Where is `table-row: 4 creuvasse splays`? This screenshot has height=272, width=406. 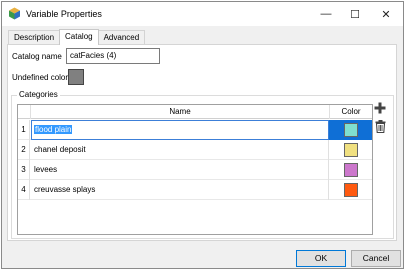
table-row: 4 creuvasse splays is located at coordinates (195, 190).